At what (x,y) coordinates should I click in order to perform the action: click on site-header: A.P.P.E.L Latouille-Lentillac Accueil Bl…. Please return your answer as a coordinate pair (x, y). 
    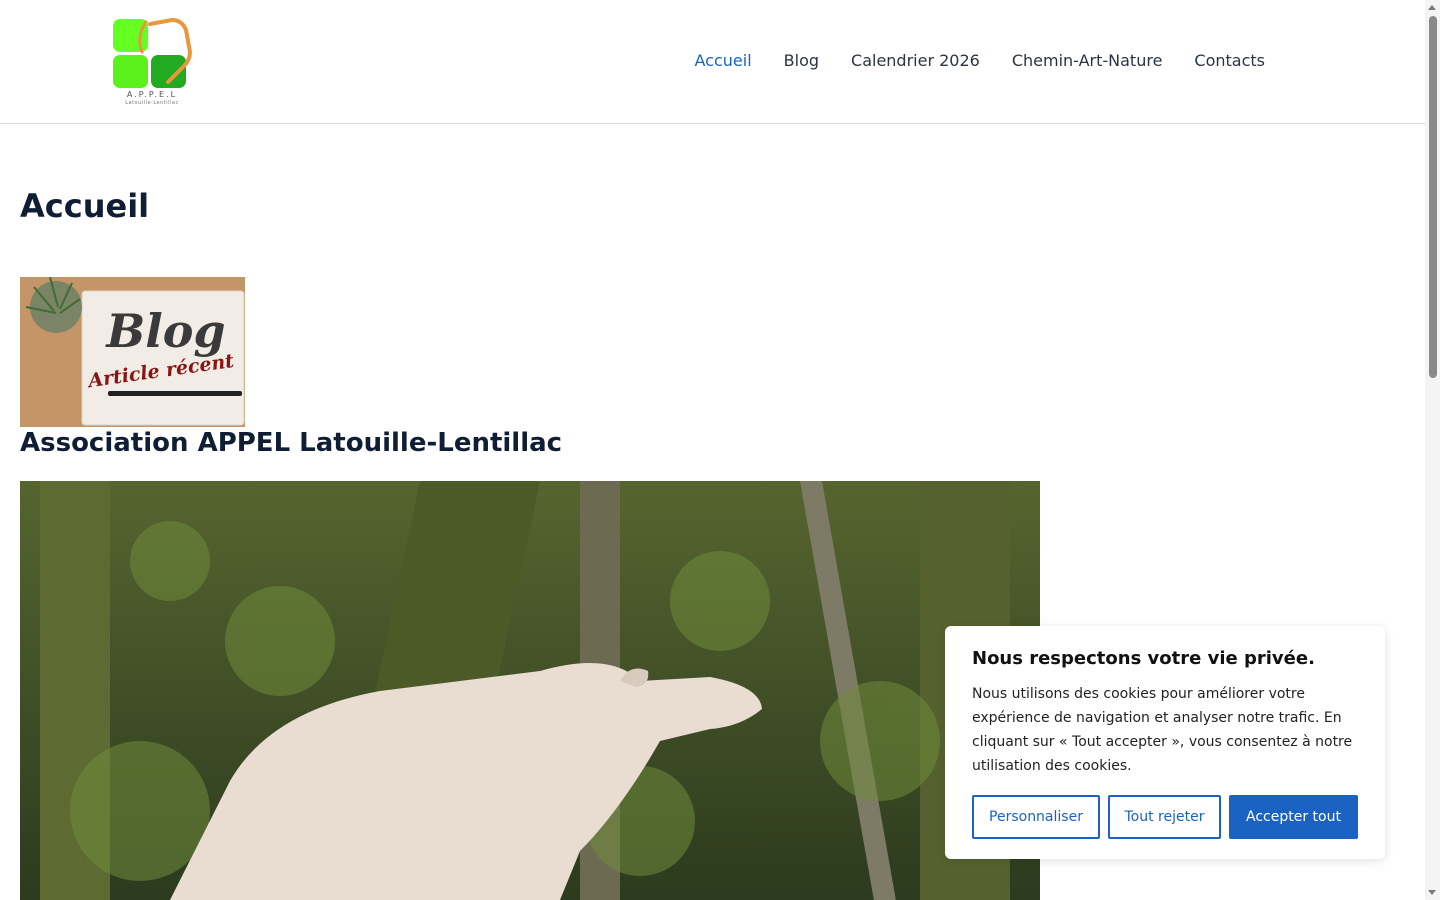
    Looking at the image, I should click on (712, 62).